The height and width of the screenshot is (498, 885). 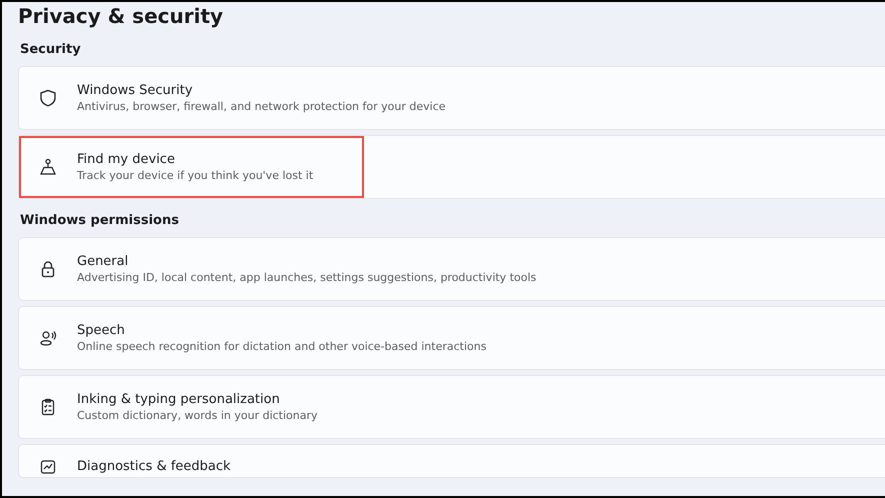 What do you see at coordinates (195, 175) in the screenshot?
I see `card-description: Track your device if you think you've lost it` at bounding box center [195, 175].